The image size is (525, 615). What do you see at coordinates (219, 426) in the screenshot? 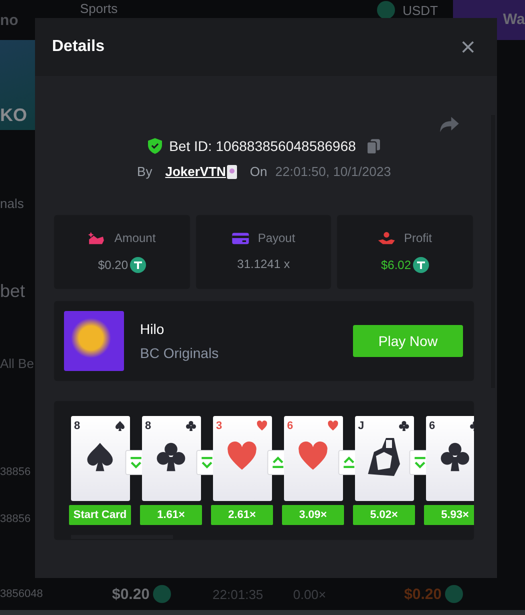
I see `card-rank: 3` at bounding box center [219, 426].